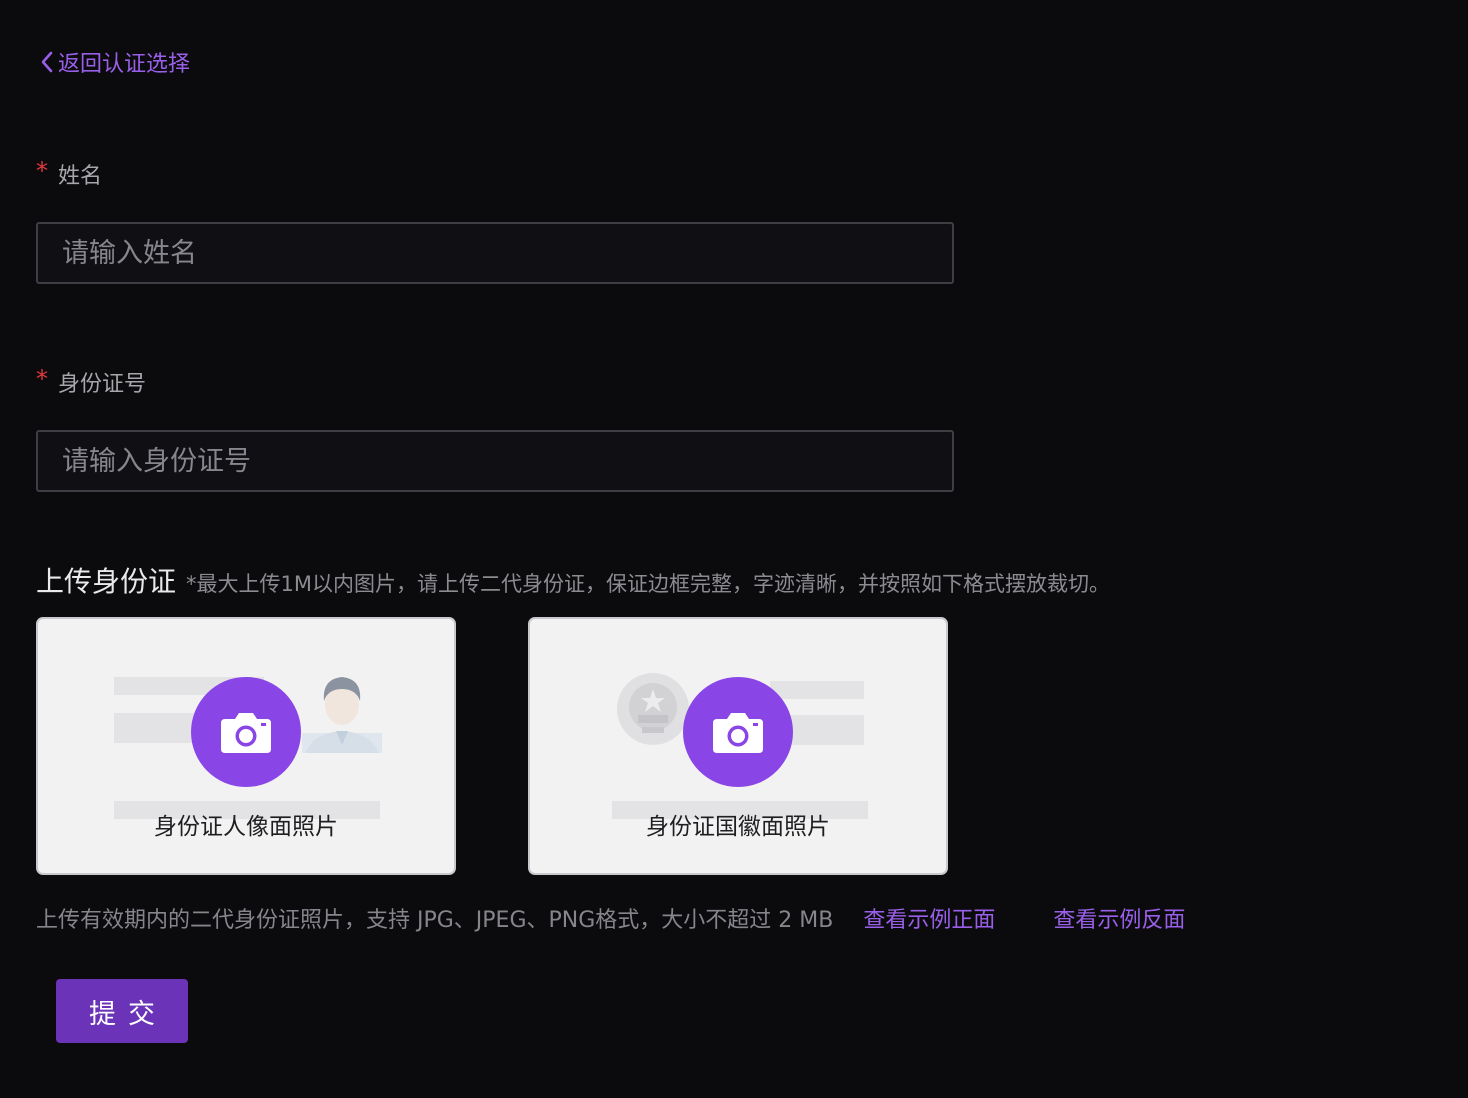  Describe the element at coordinates (817, 690) in the screenshot. I see `placeholder-line` at that location.